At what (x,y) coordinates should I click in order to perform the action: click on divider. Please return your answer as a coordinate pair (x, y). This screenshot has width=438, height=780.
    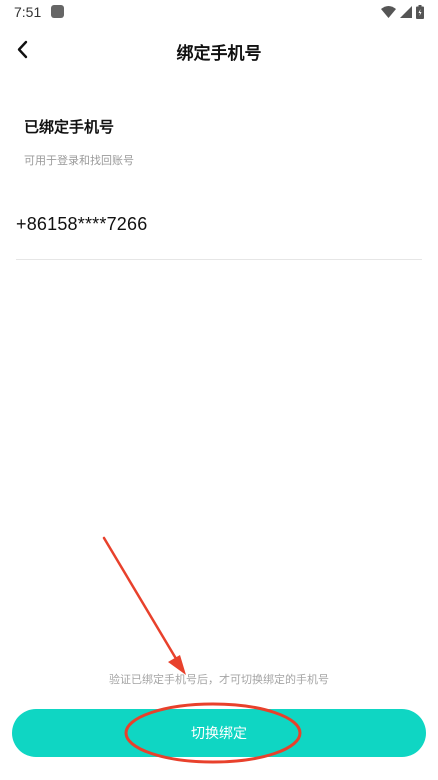
    Looking at the image, I should click on (219, 259).